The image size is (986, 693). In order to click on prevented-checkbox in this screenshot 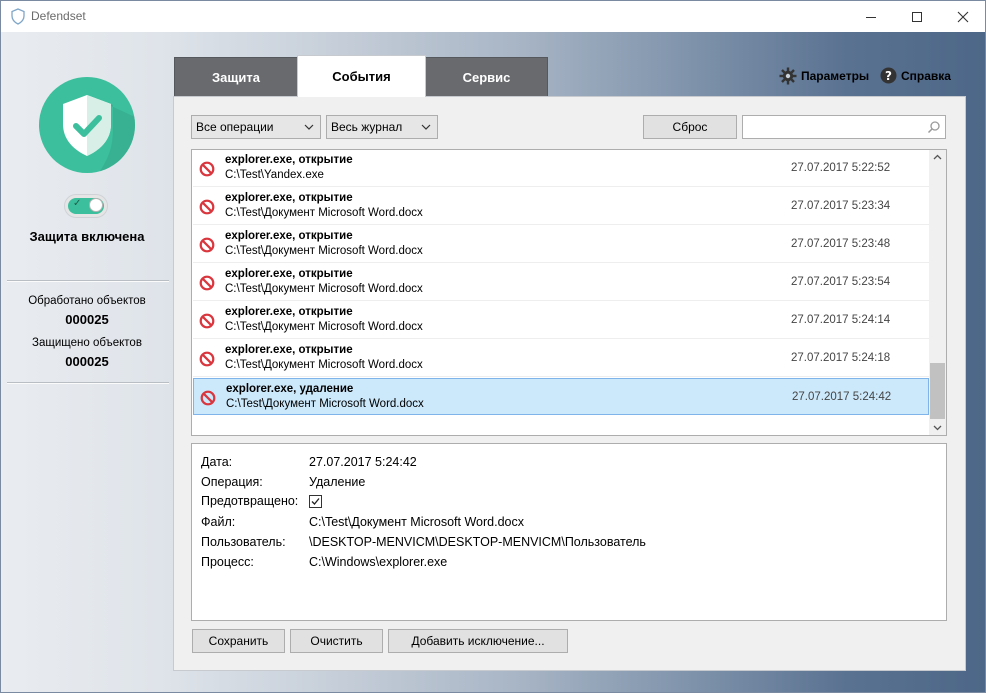, I will do `click(315, 501)`.